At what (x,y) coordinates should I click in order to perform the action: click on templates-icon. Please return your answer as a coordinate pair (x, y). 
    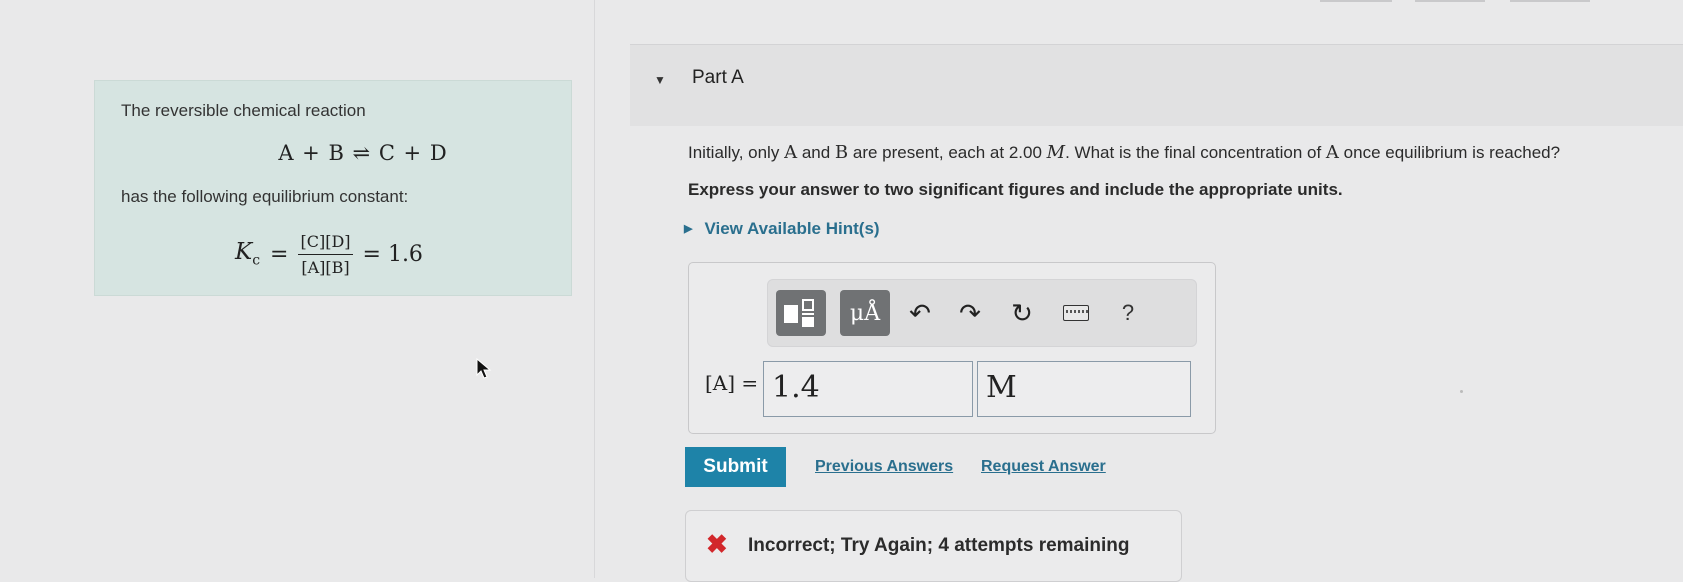
    Looking at the image, I should click on (801, 313).